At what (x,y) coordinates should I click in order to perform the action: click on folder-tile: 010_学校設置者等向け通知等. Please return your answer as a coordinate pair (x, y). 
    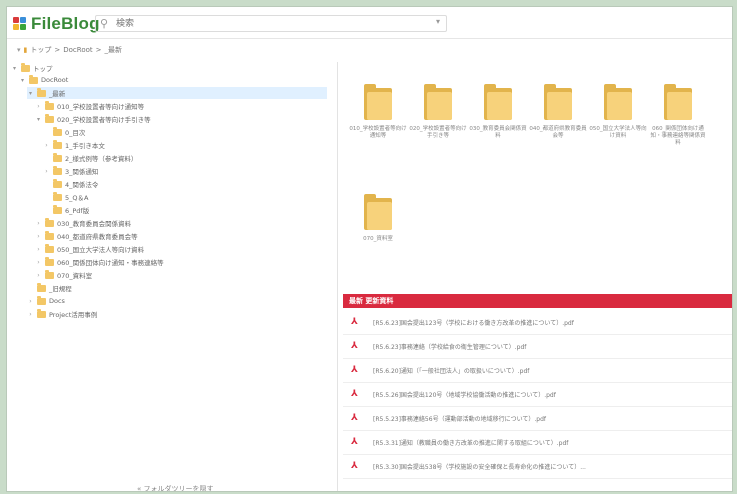
    Looking at the image, I should click on (378, 112).